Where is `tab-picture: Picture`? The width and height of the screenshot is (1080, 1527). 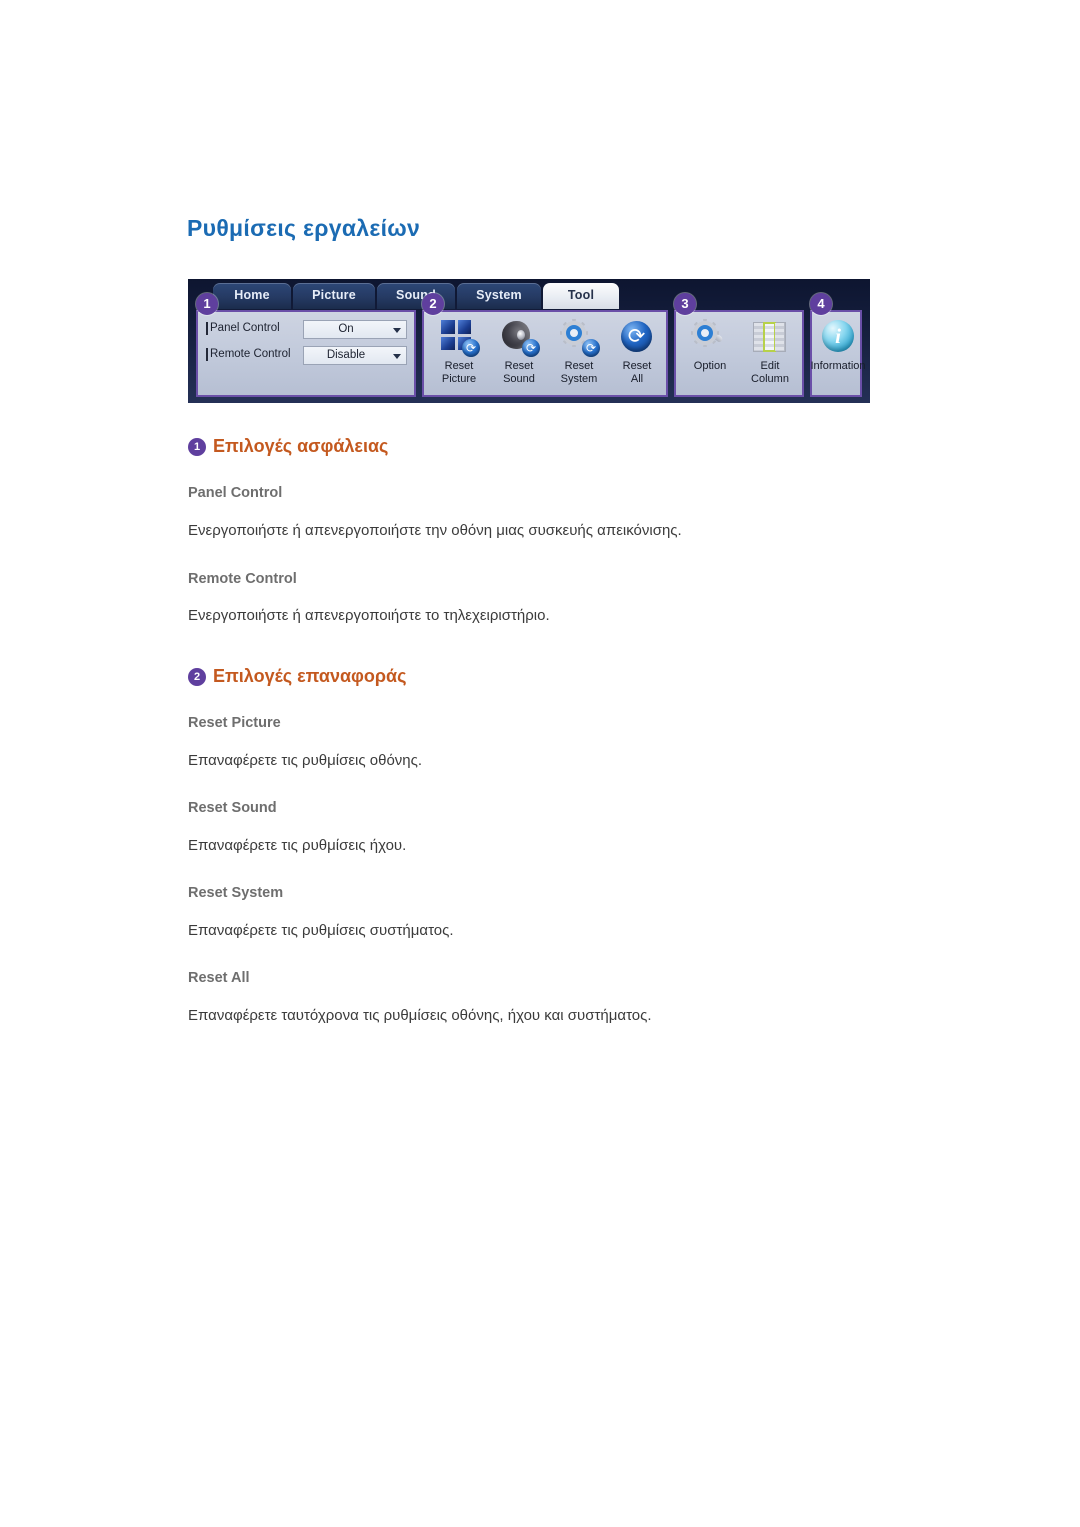 tab-picture: Picture is located at coordinates (334, 296).